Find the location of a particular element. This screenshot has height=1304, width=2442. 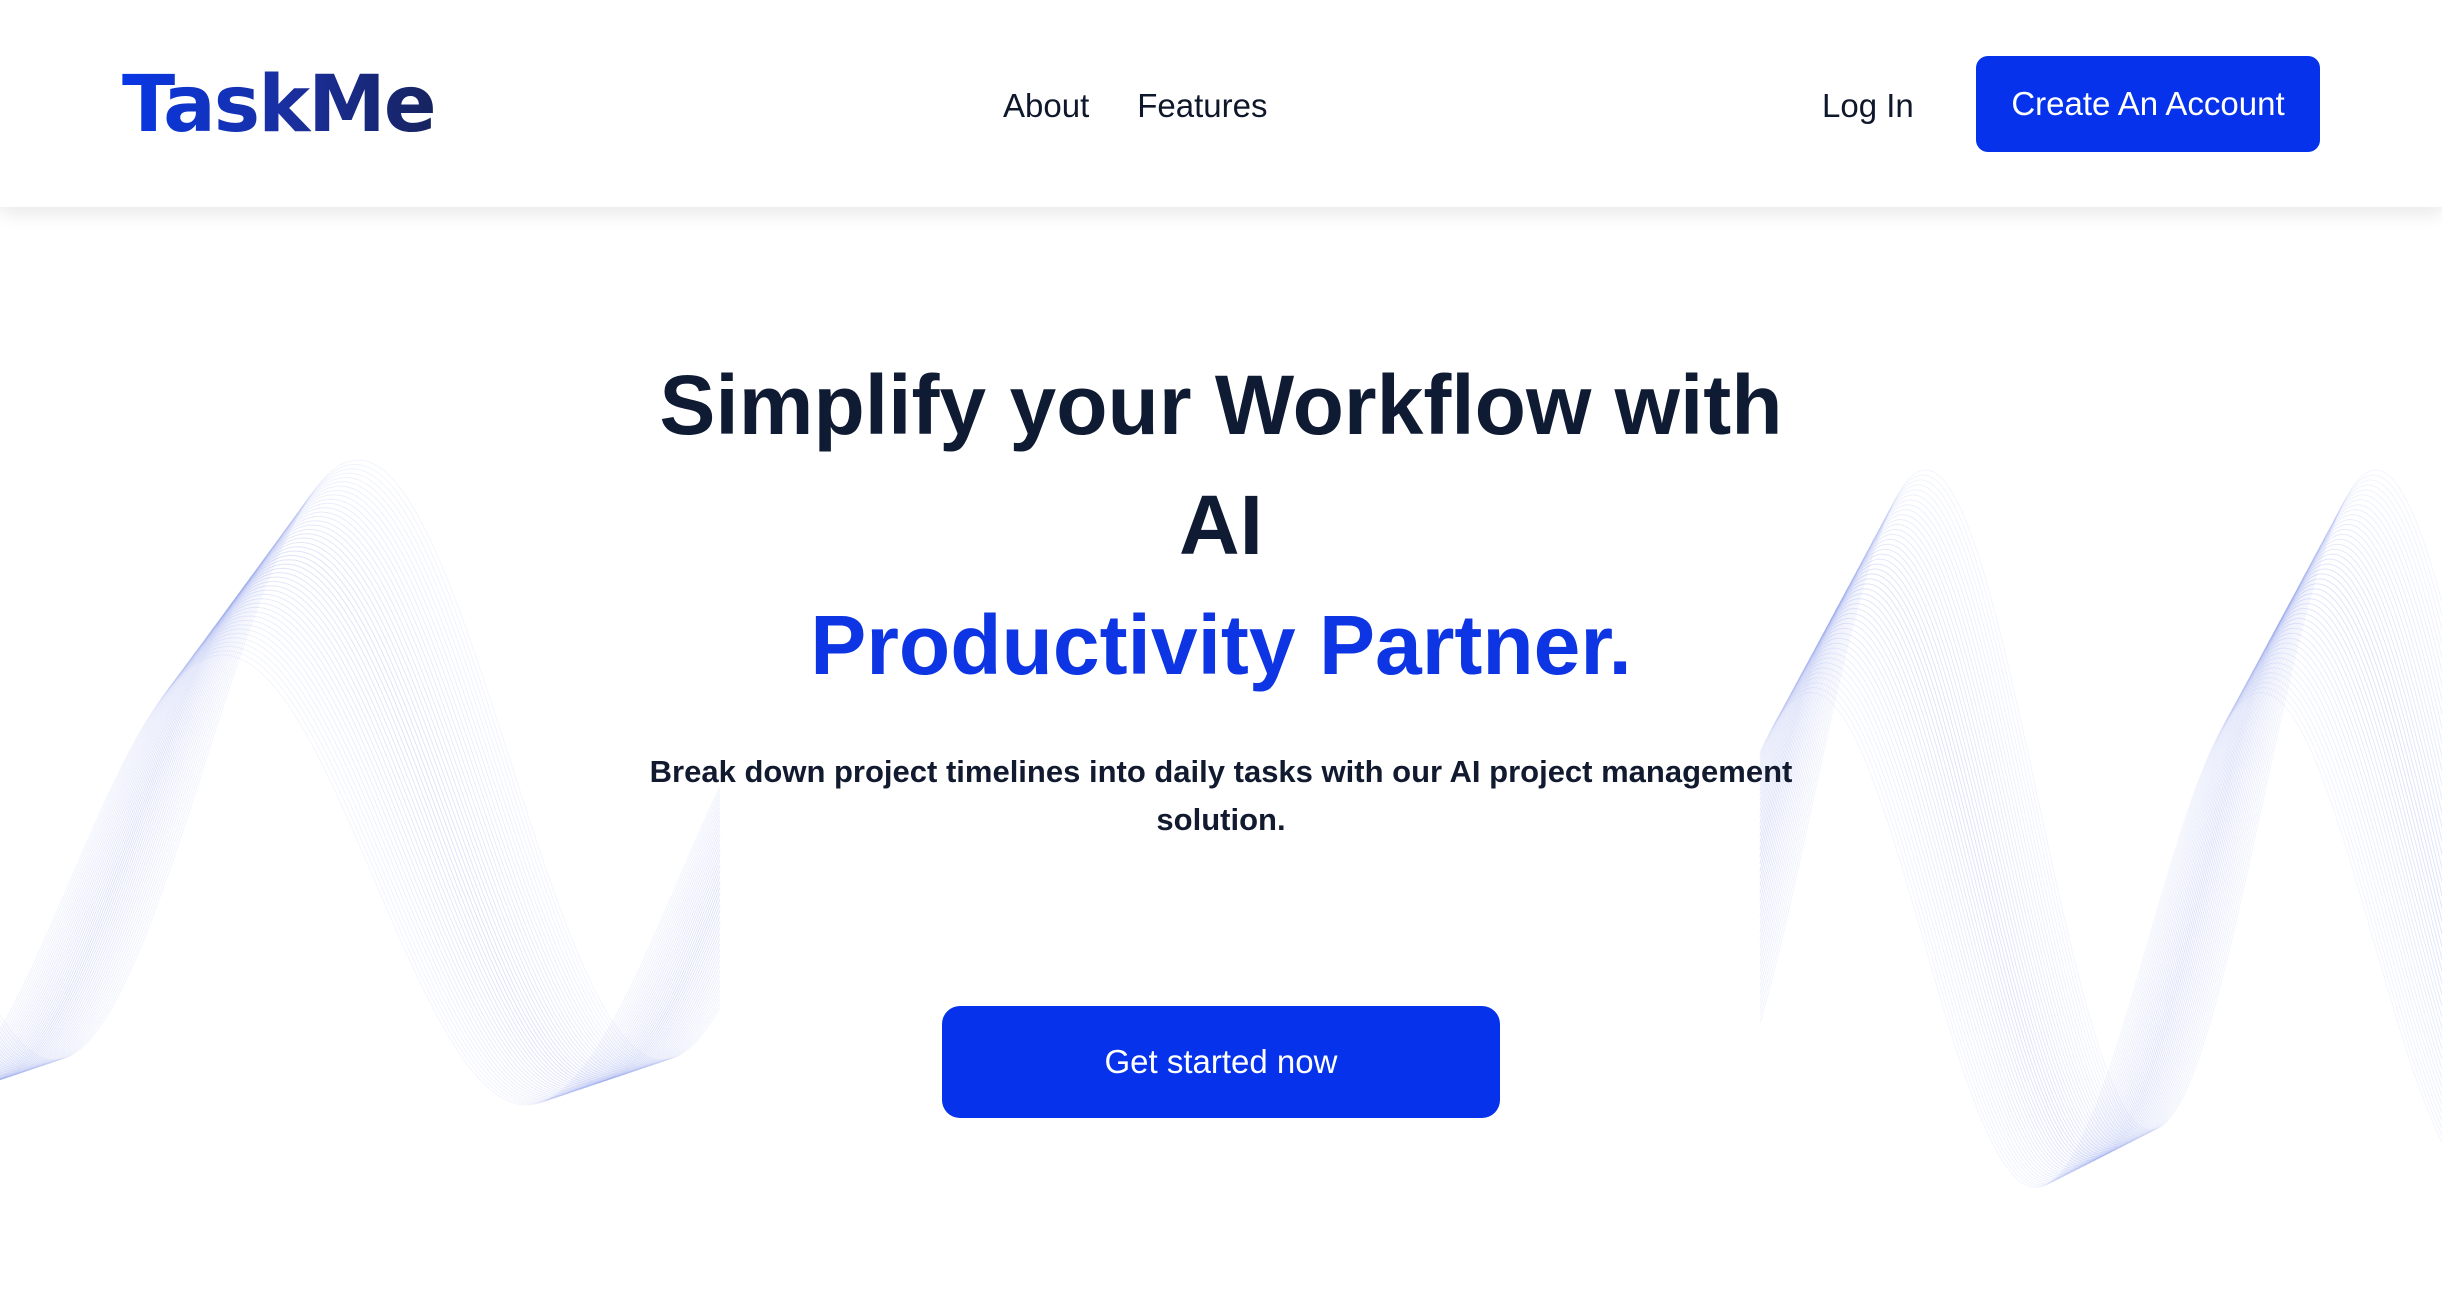

create-account-button: Create An Account is located at coordinates (2148, 104).